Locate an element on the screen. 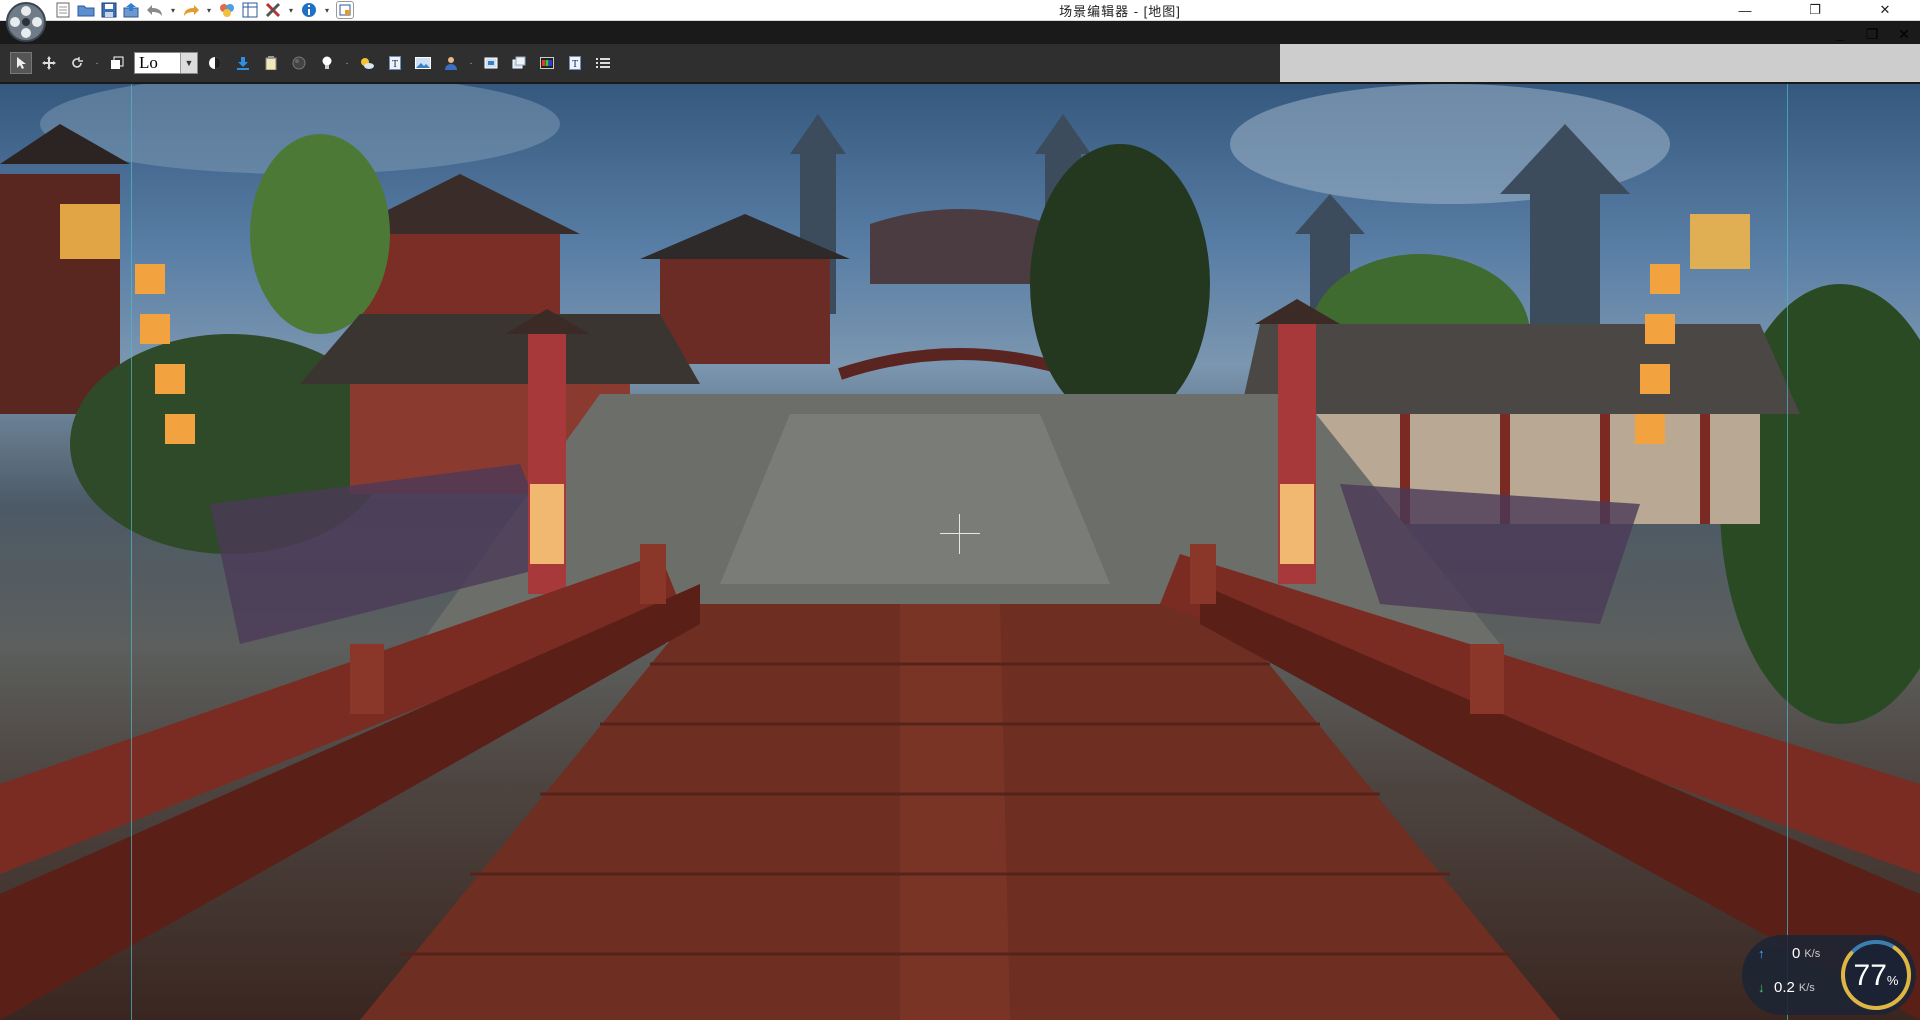 This screenshot has height=1020, width=1920. new-file-icon is located at coordinates (63, 10).